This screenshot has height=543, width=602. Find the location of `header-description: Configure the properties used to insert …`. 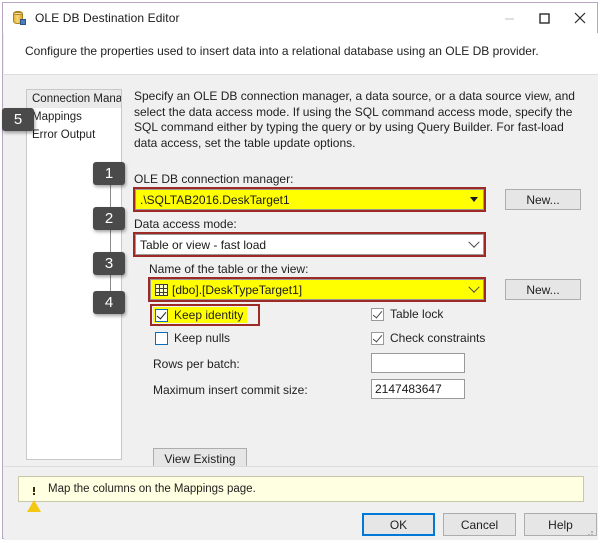

header-description: Configure the properties used to insert … is located at coordinates (301, 53).